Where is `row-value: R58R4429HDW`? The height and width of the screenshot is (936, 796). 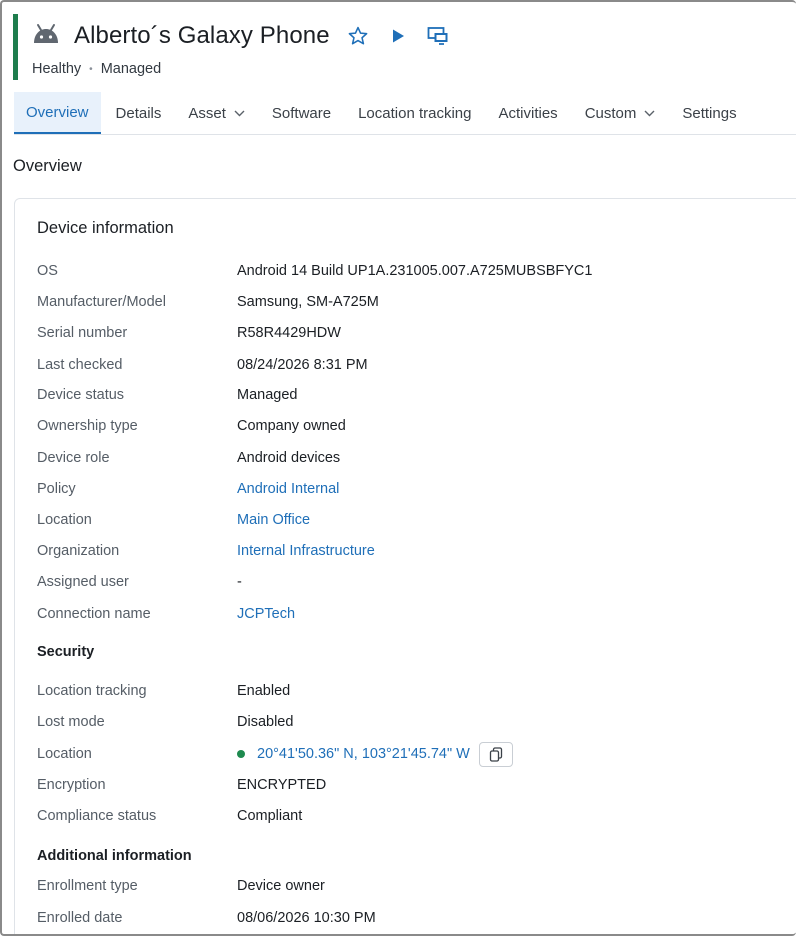 row-value: R58R4429HDW is located at coordinates (289, 333).